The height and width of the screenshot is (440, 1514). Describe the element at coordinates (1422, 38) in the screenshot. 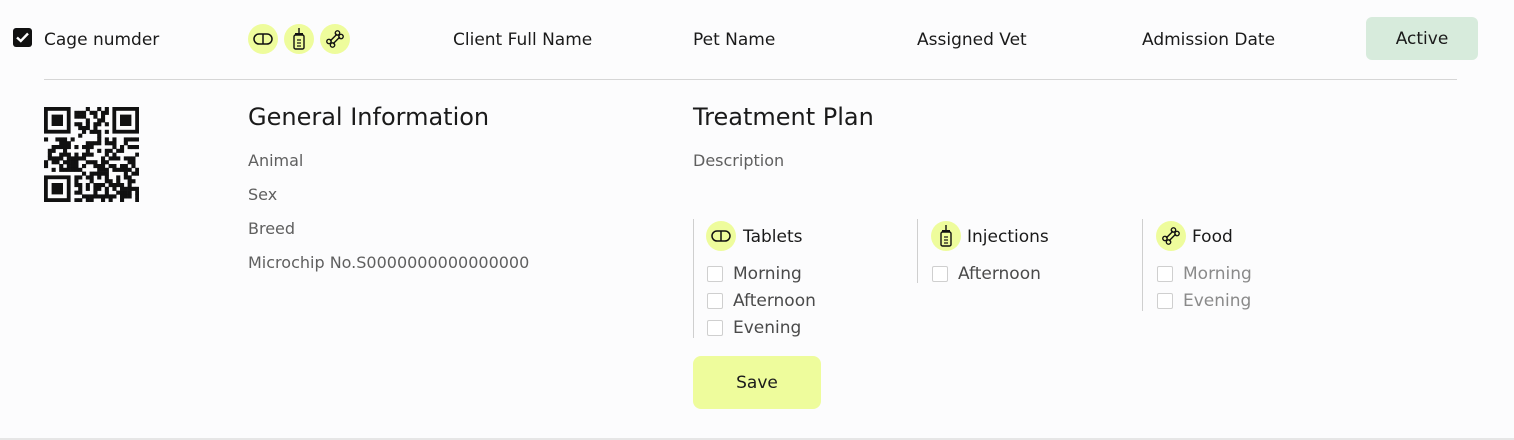

I see `status-badge: Active` at that location.